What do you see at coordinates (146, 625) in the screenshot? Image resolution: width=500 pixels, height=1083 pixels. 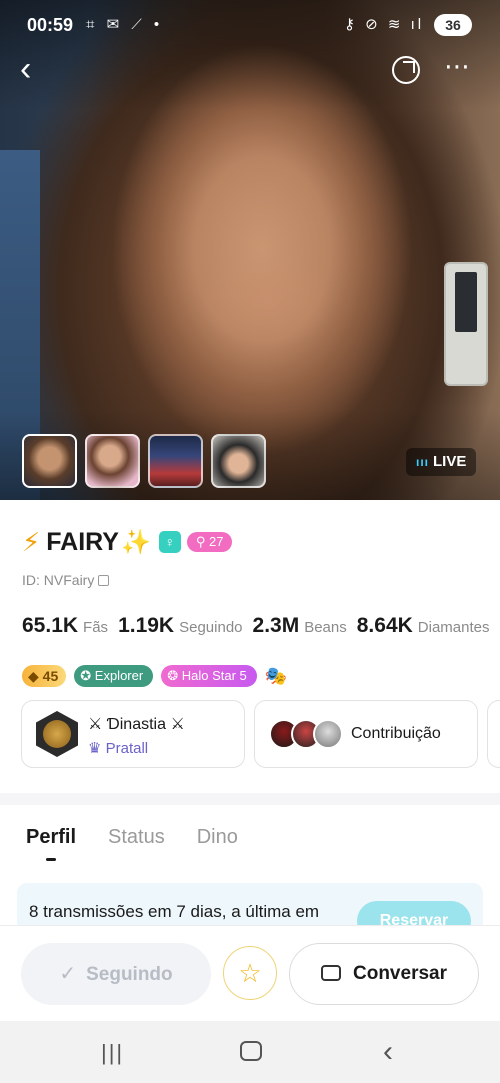 I see `following-count: 1.19K` at bounding box center [146, 625].